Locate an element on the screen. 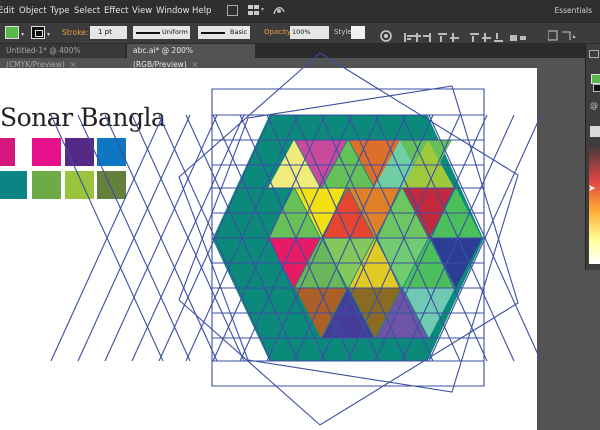 This screenshot has height=430, width=600. color-spectrum is located at coordinates (594, 204).